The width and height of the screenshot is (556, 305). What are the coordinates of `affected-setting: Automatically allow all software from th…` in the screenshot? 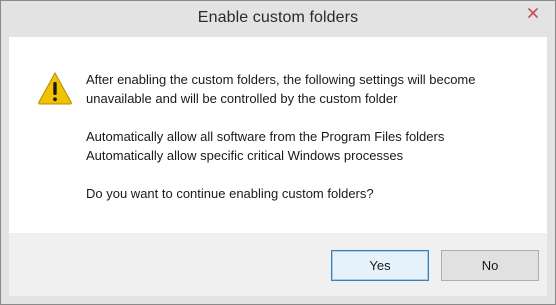 It's located at (265, 136).